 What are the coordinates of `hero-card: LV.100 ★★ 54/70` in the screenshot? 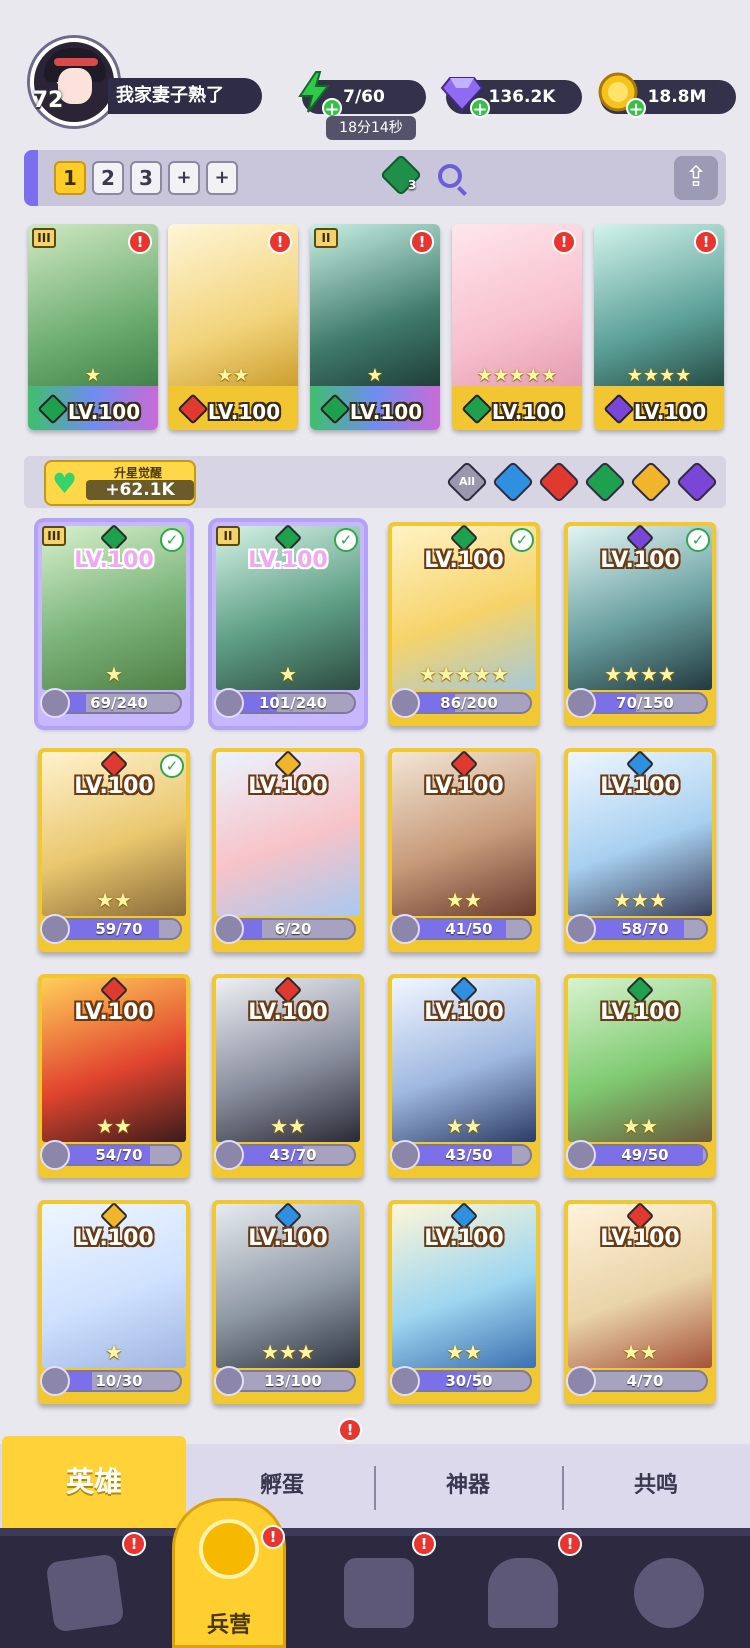 It's located at (114, 1076).